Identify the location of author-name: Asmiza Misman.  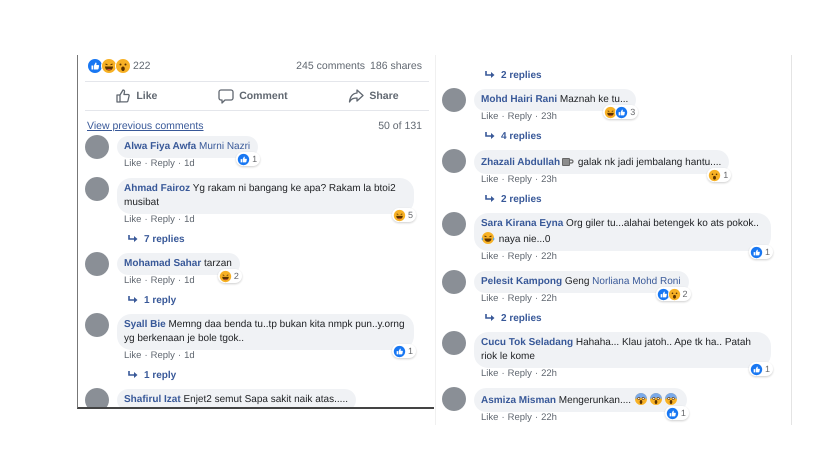
(518, 400).